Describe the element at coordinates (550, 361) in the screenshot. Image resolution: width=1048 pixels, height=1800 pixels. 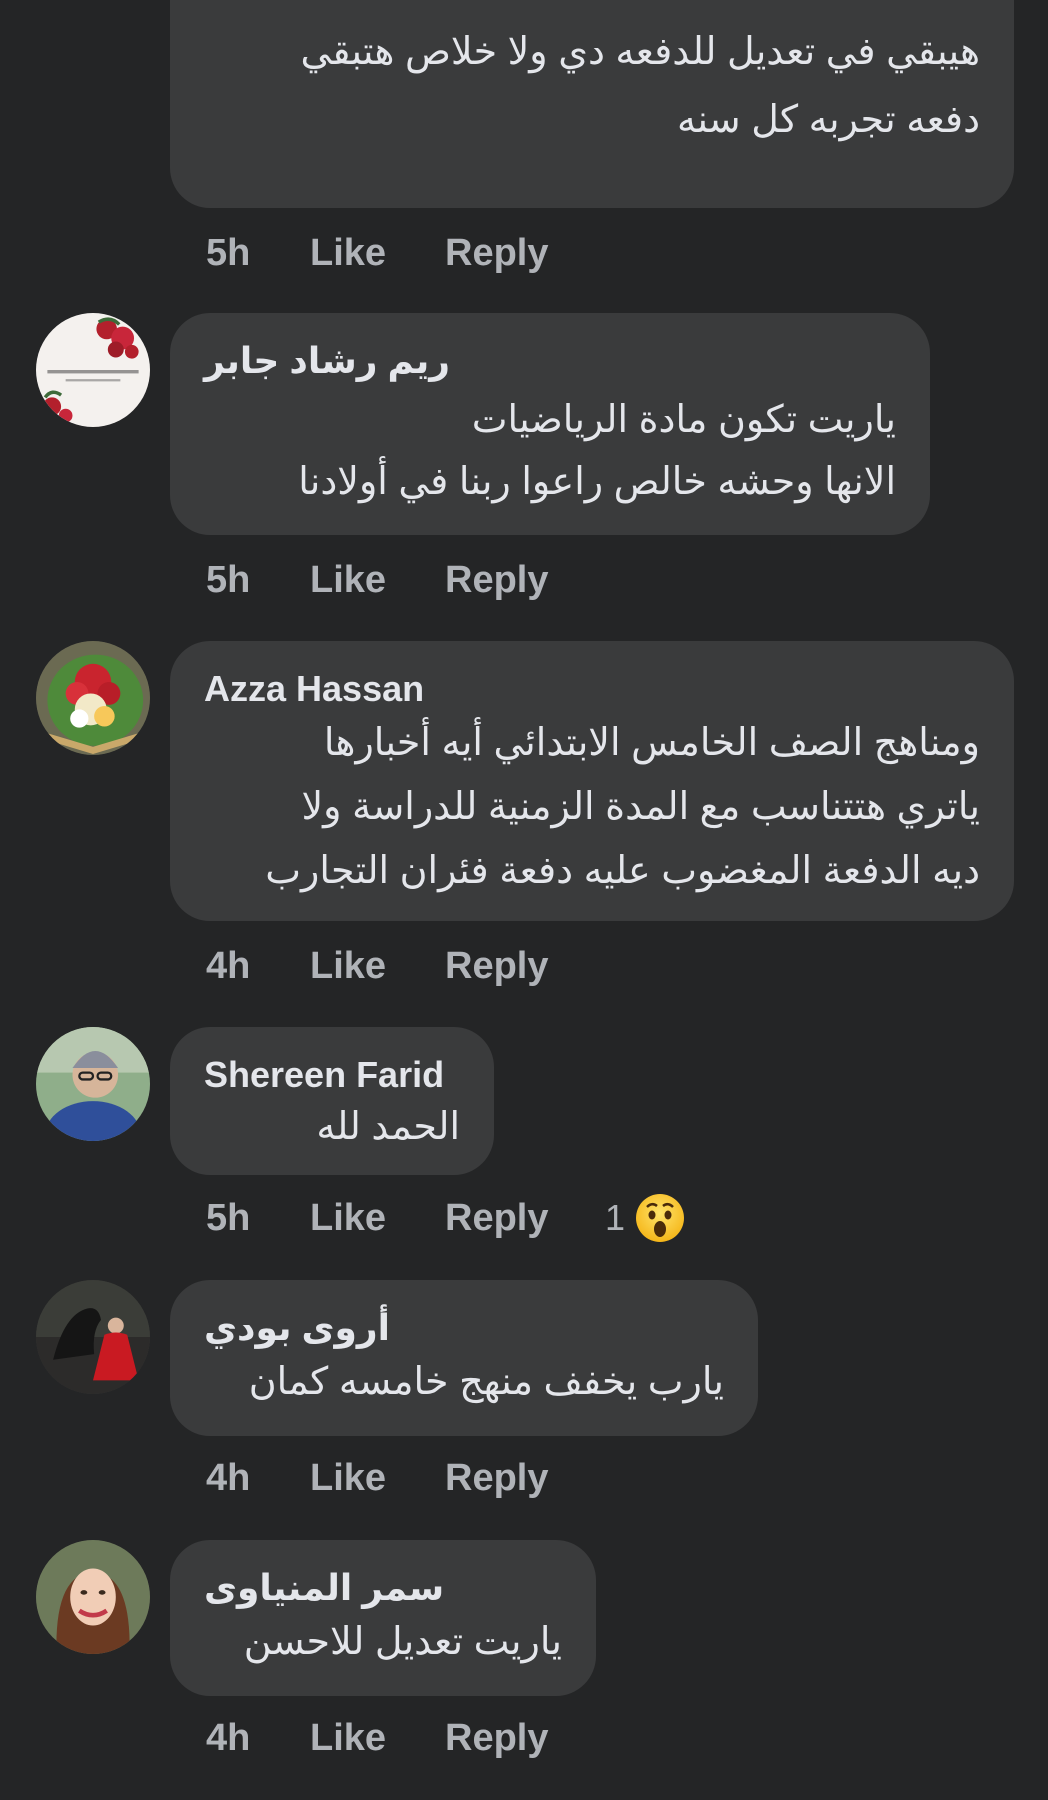
I see `comment-author: ريم رشاد جابر` at that location.